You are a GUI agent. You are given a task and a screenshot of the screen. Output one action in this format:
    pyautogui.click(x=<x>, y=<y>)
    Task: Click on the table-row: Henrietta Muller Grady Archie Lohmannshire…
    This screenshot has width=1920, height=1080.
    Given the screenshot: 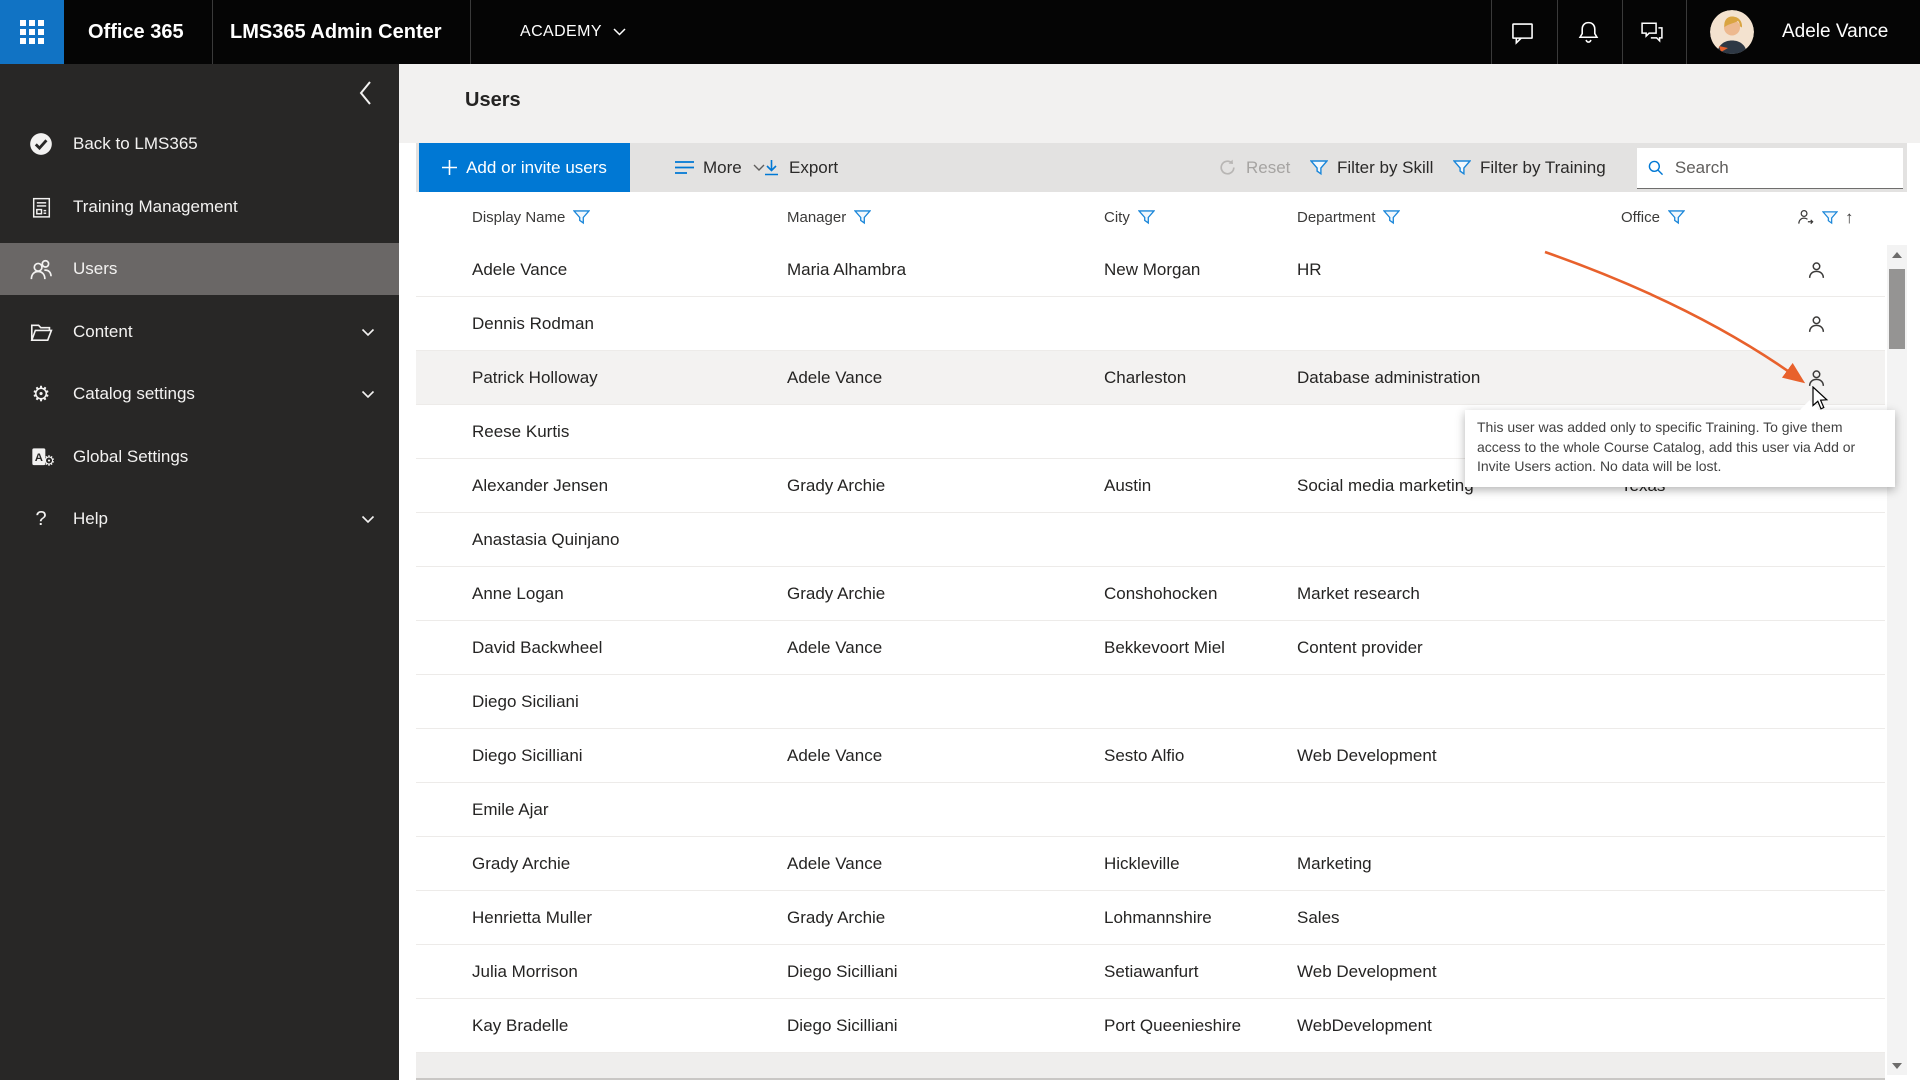 What is the action you would take?
    pyautogui.click(x=1150, y=918)
    